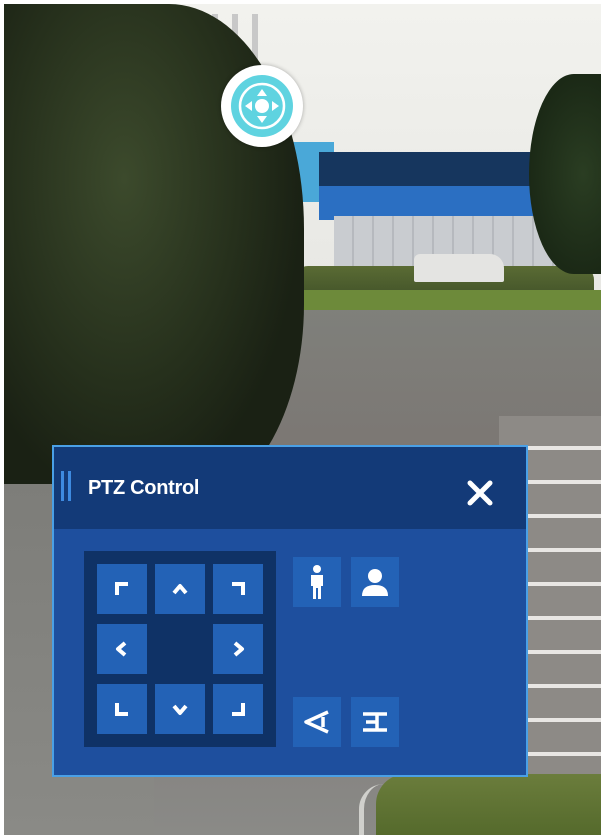 Image resolution: width=601 pixels, height=835 pixels. I want to click on building-facade, so click(426, 203).